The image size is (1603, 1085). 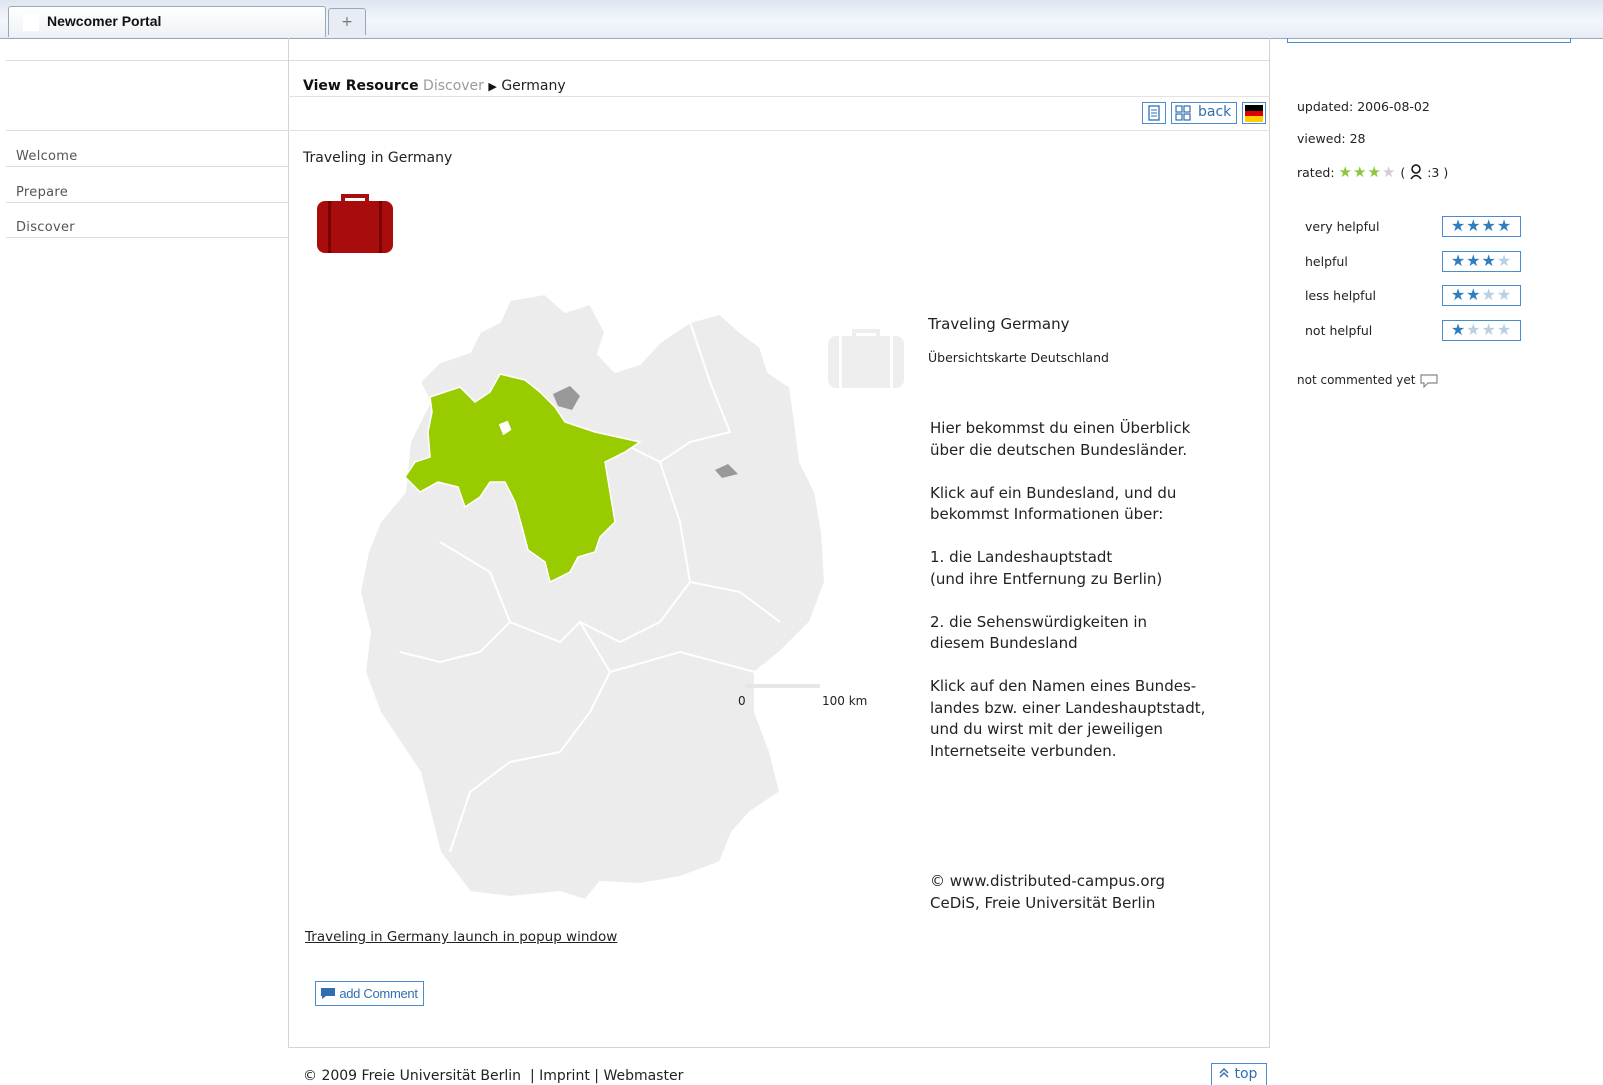 I want to click on sidebar-item-discover: Discover, so click(x=45, y=227).